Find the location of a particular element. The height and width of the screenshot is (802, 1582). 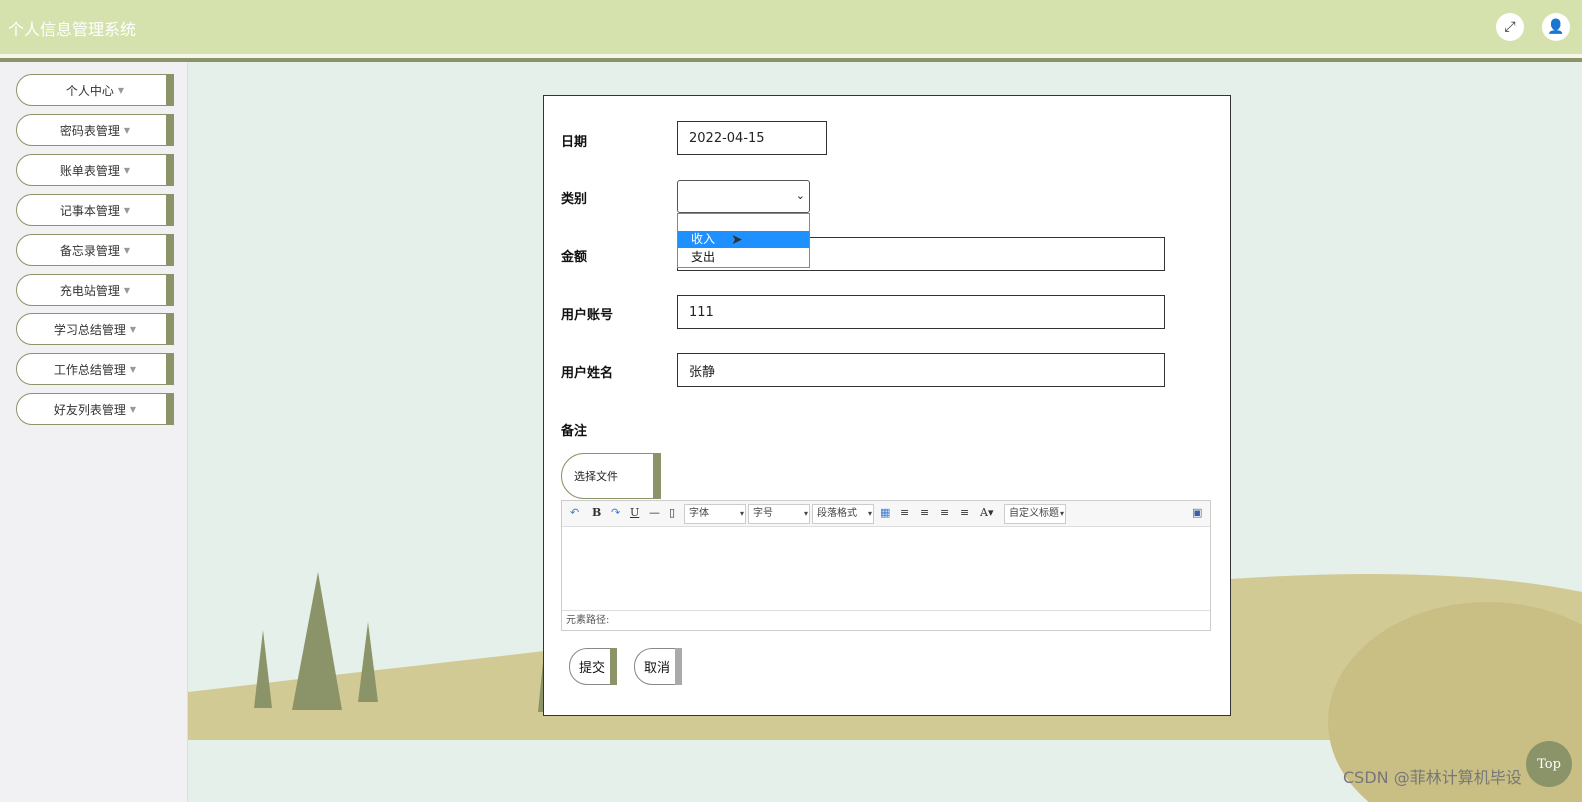

choose-file-button: 选择文件 is located at coordinates (611, 476).